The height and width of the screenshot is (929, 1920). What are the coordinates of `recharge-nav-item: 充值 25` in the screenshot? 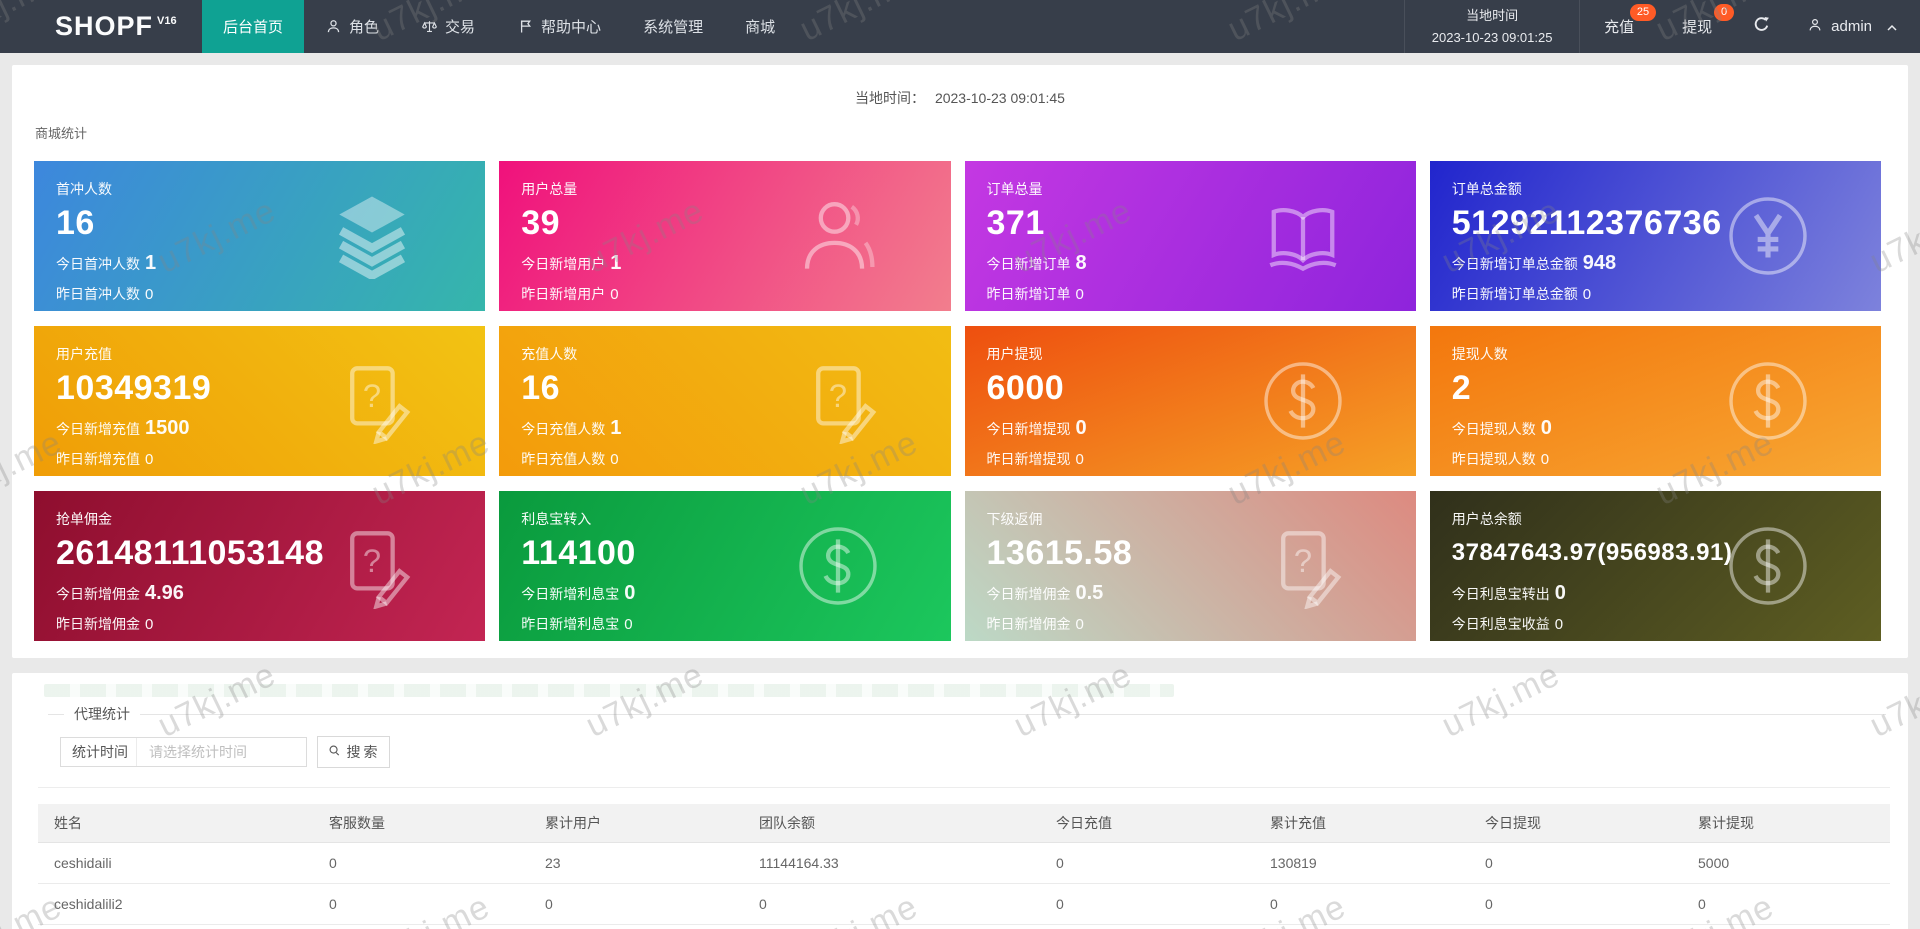 It's located at (1623, 26).